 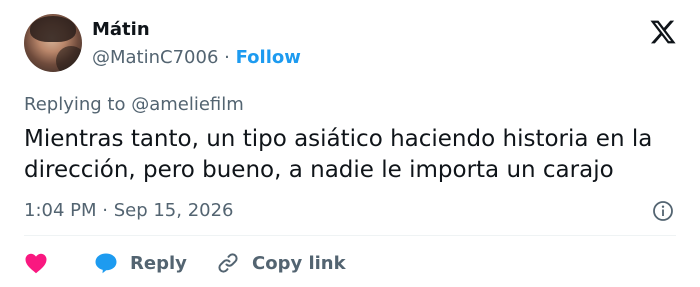 What do you see at coordinates (268, 57) in the screenshot?
I see `follow-button: Follow` at bounding box center [268, 57].